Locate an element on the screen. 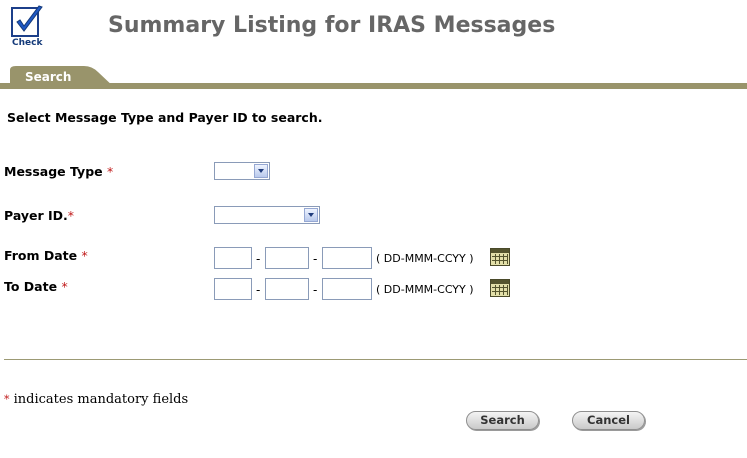 The image size is (747, 458). to-date-day-input is located at coordinates (233, 289).